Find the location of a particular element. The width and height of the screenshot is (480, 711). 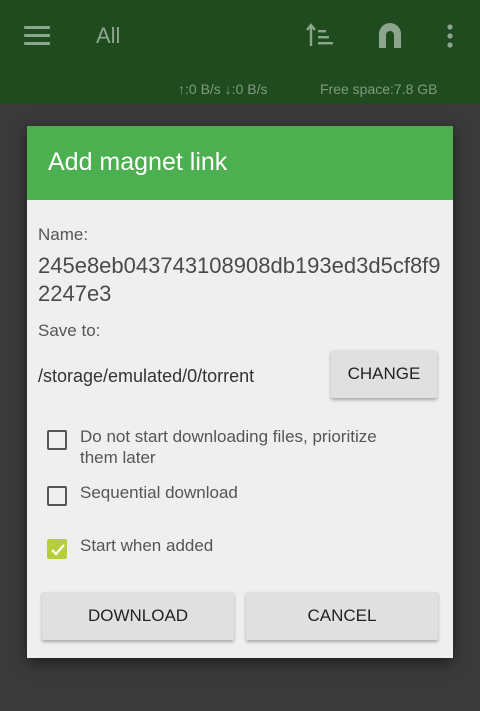

sort-icon is located at coordinates (320, 36).